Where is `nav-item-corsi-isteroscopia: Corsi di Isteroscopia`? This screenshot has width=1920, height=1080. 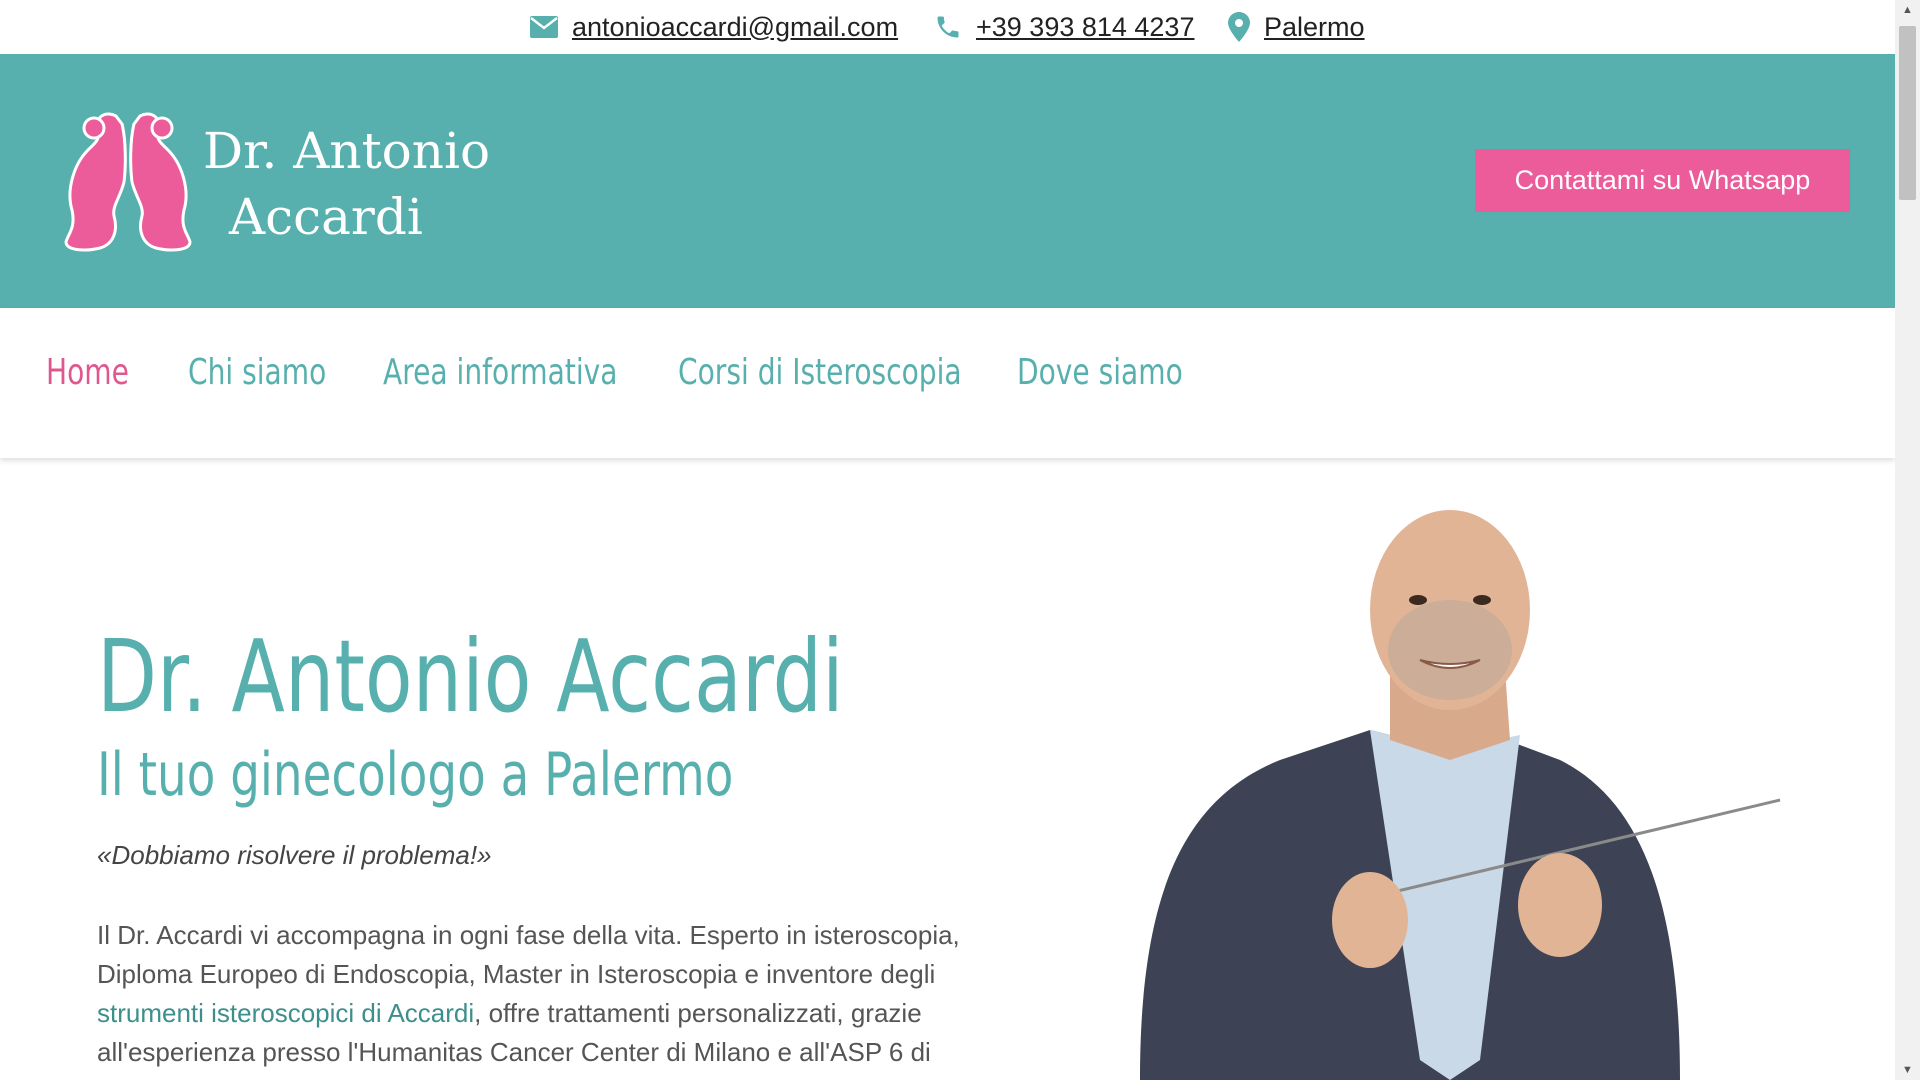 nav-item-corsi-isteroscopia: Corsi di Isteroscopia is located at coordinates (820, 372).